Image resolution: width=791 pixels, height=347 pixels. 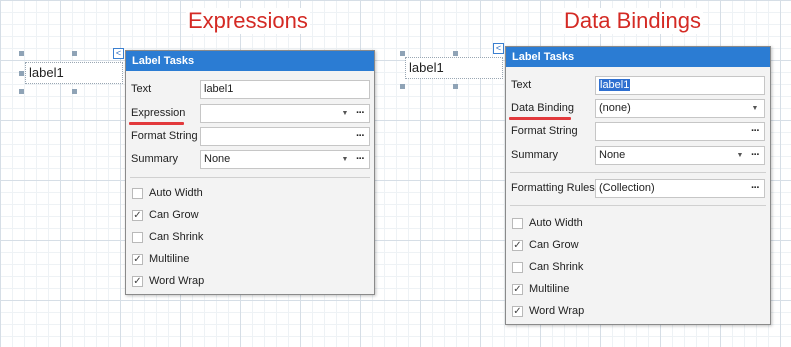 What do you see at coordinates (627, 188) in the screenshot?
I see `formatting-rules-value: (Collection)` at bounding box center [627, 188].